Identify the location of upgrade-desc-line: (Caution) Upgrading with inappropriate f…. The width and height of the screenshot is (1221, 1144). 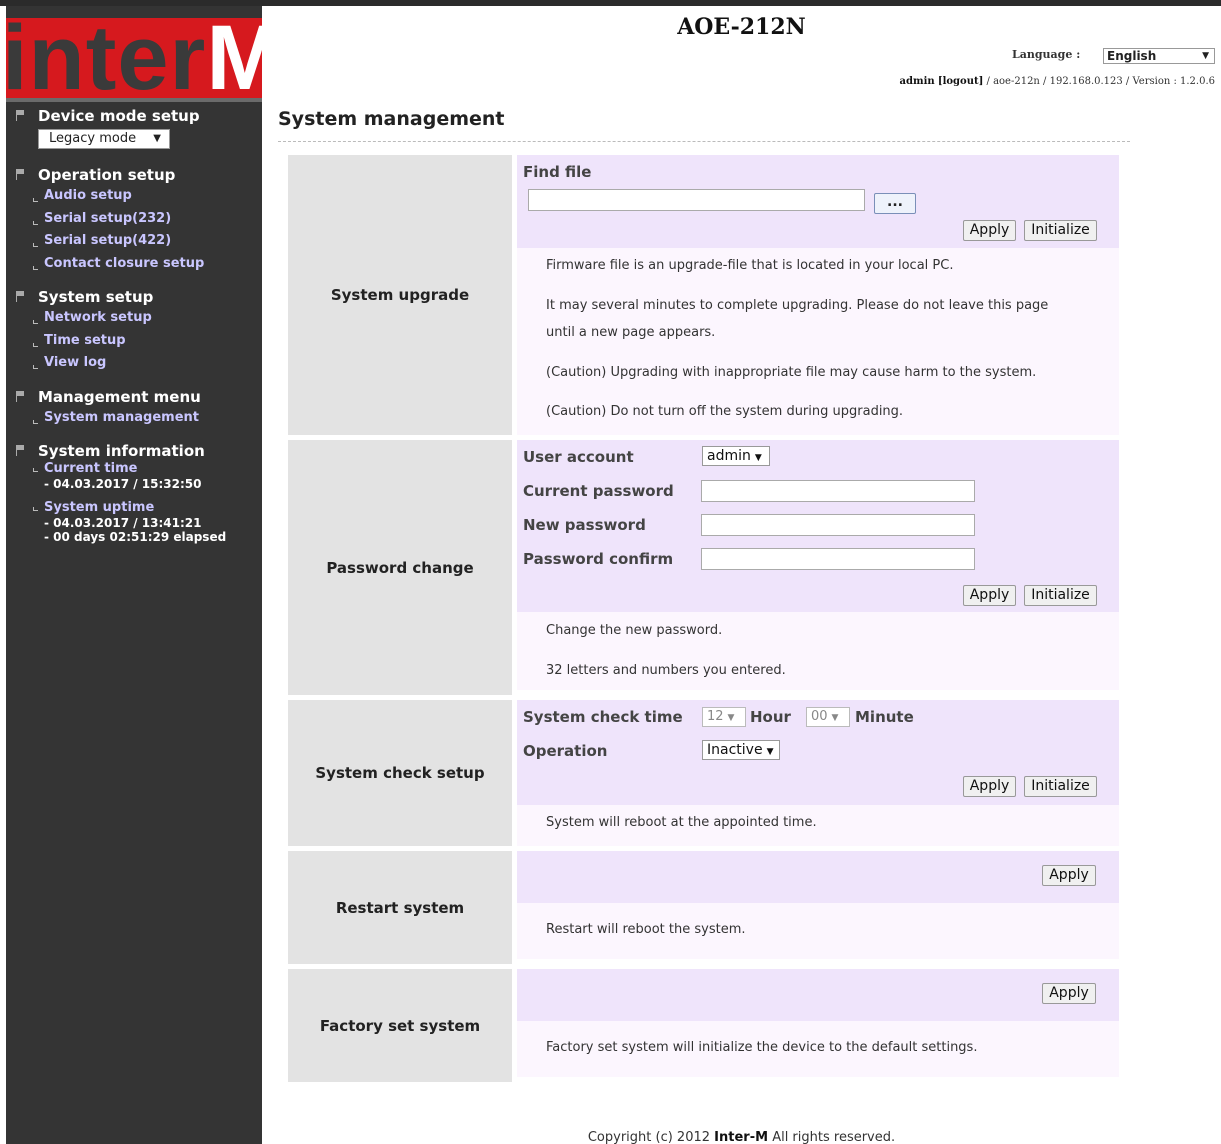
(791, 372).